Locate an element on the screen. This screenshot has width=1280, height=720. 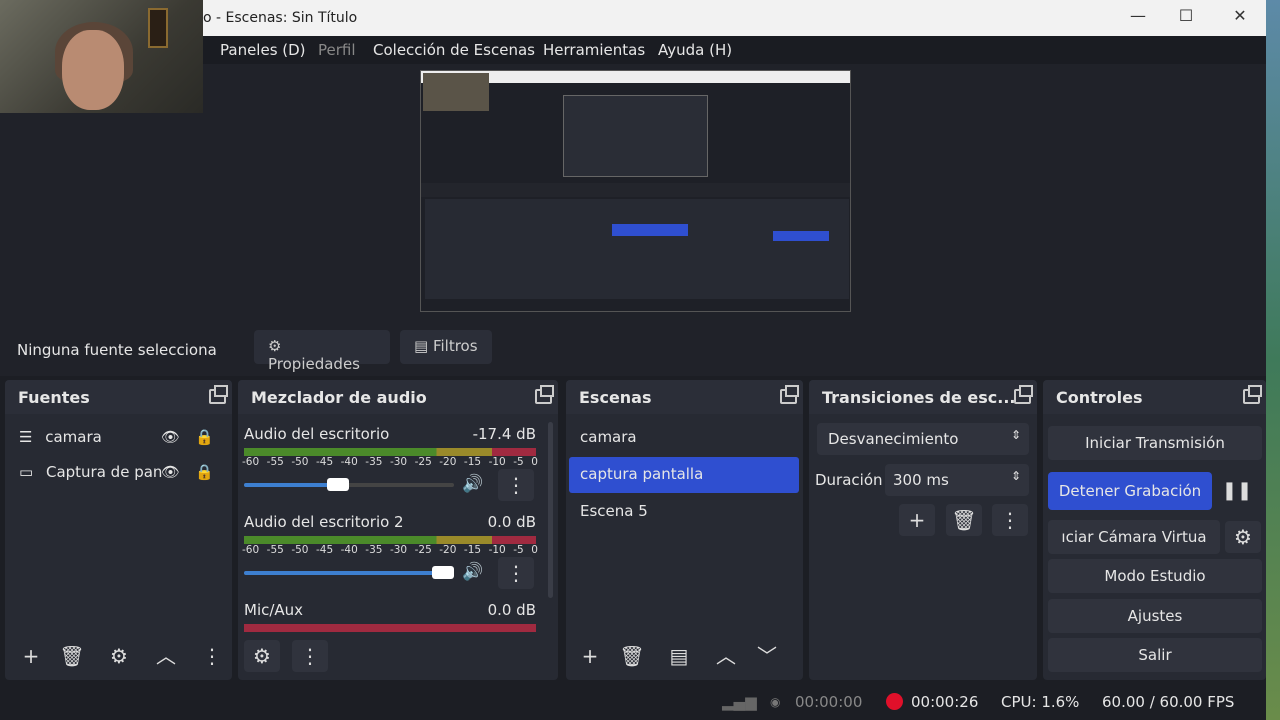
cpu-usage: CPU: 1.6% is located at coordinates (1040, 702).